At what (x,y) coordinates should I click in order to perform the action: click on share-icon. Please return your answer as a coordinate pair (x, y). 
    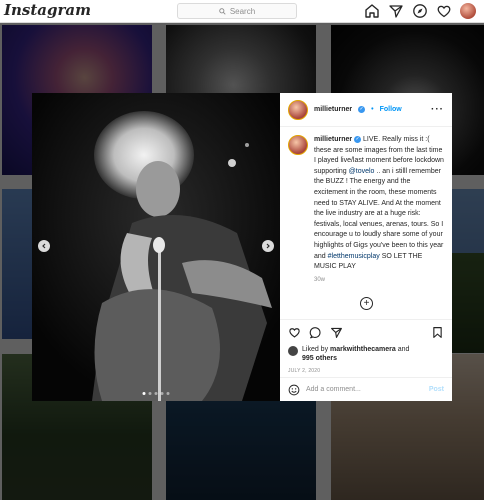
    Looking at the image, I should click on (336, 332).